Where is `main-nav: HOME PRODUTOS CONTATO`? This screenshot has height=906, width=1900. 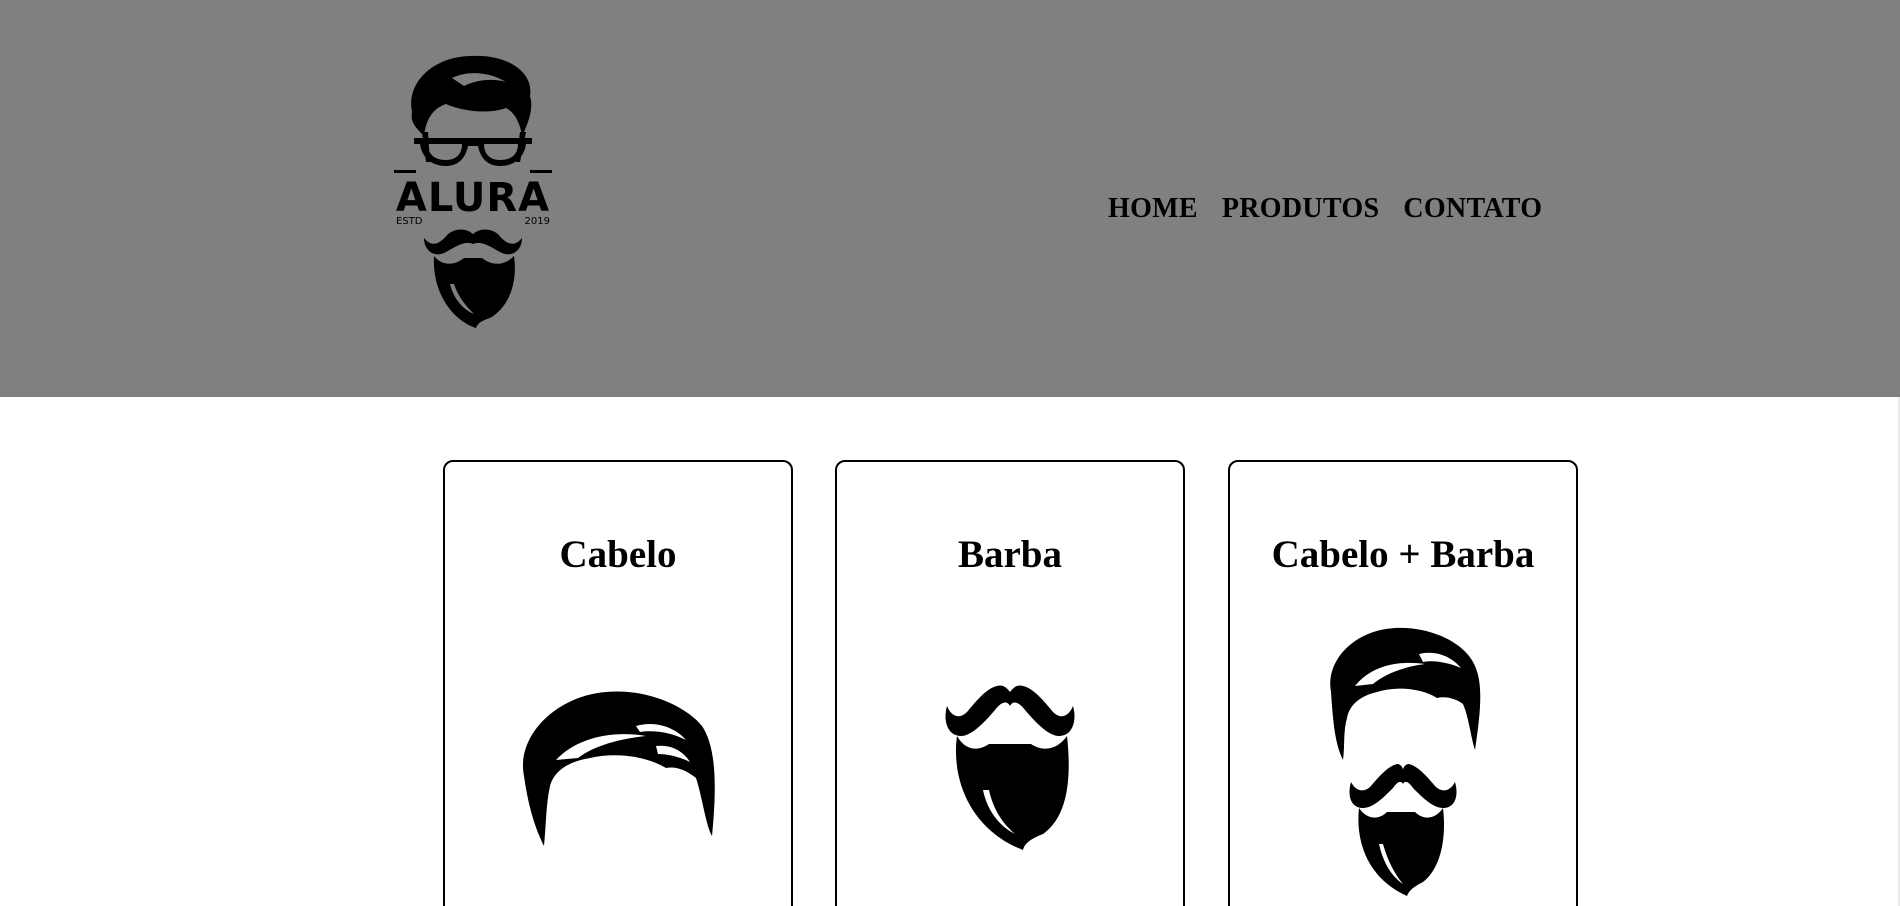 main-nav: HOME PRODUTOS CONTATO is located at coordinates (1325, 209).